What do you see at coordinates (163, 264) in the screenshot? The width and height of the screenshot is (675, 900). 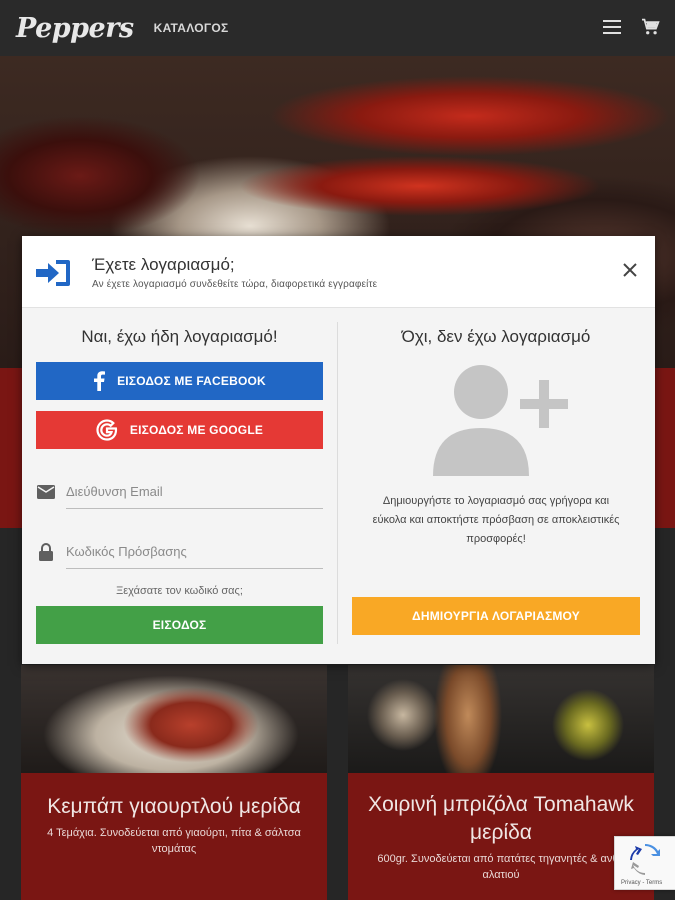 I see `modal-title: Έχετε λογαριασμό;` at bounding box center [163, 264].